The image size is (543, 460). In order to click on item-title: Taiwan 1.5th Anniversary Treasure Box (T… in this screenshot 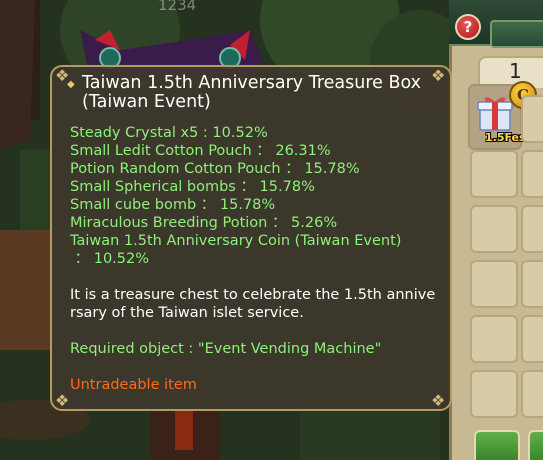, I will do `click(252, 92)`.